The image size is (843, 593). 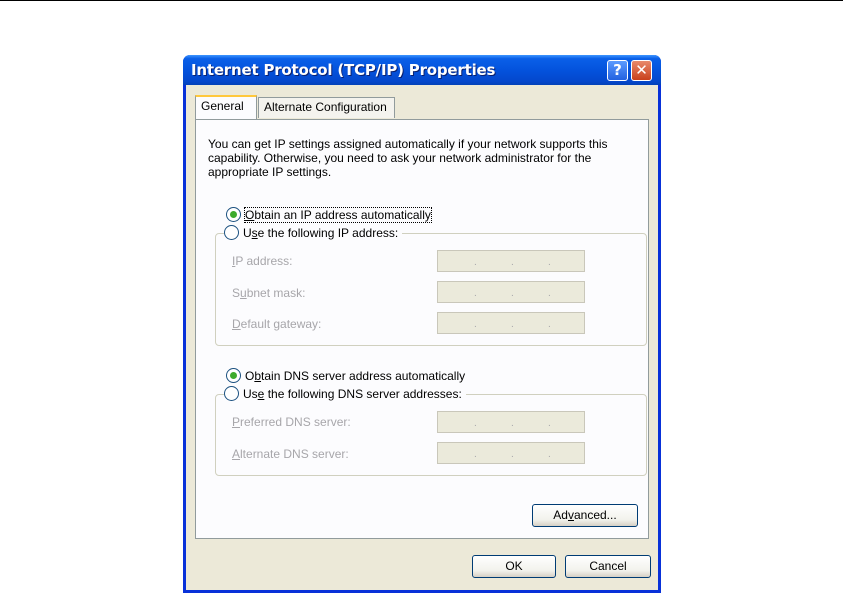 I want to click on tab-alternate-configuration: Alternate Configuration, so click(x=326, y=107).